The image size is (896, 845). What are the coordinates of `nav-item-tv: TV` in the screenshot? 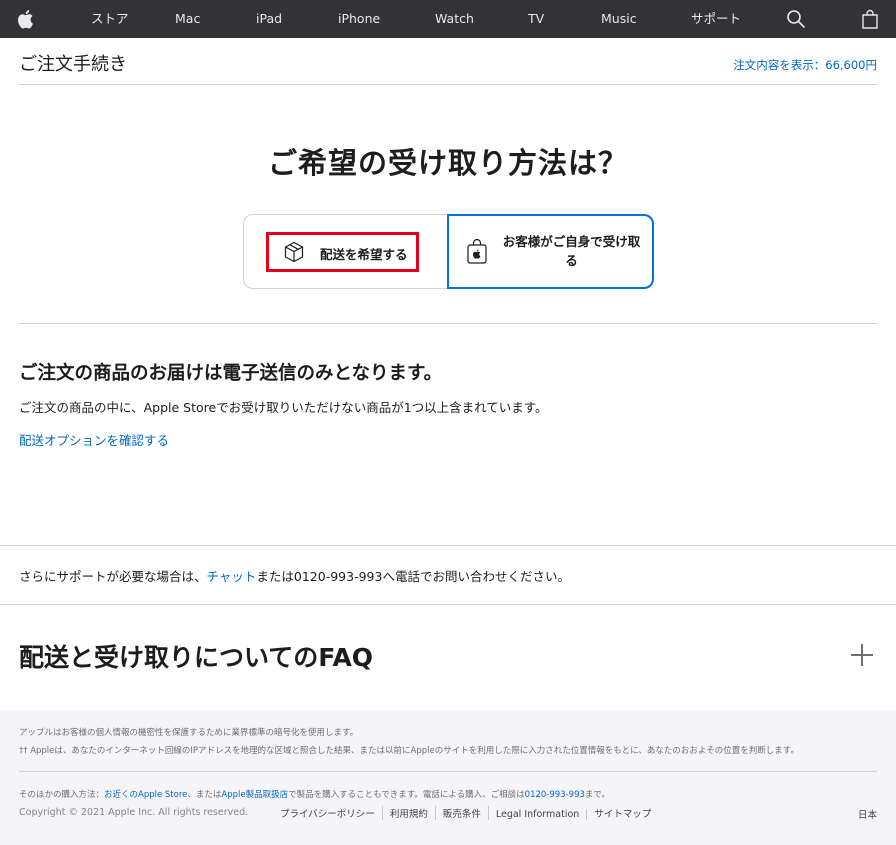 It's located at (536, 19).